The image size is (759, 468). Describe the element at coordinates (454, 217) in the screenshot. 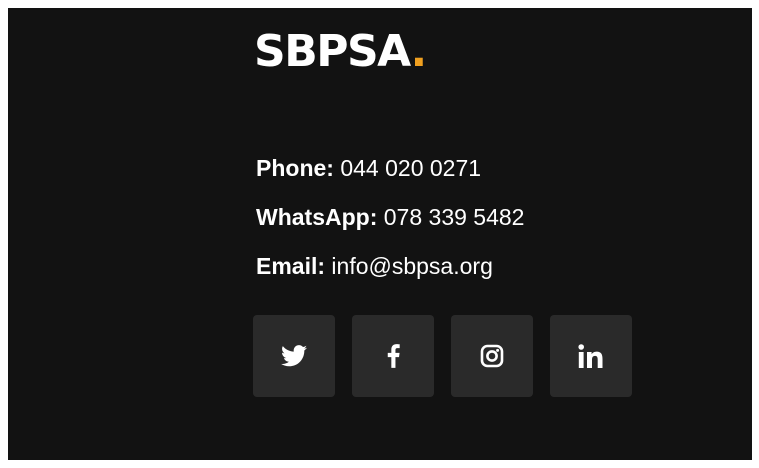

I see `whatsapp-value: 078 339 5482` at that location.